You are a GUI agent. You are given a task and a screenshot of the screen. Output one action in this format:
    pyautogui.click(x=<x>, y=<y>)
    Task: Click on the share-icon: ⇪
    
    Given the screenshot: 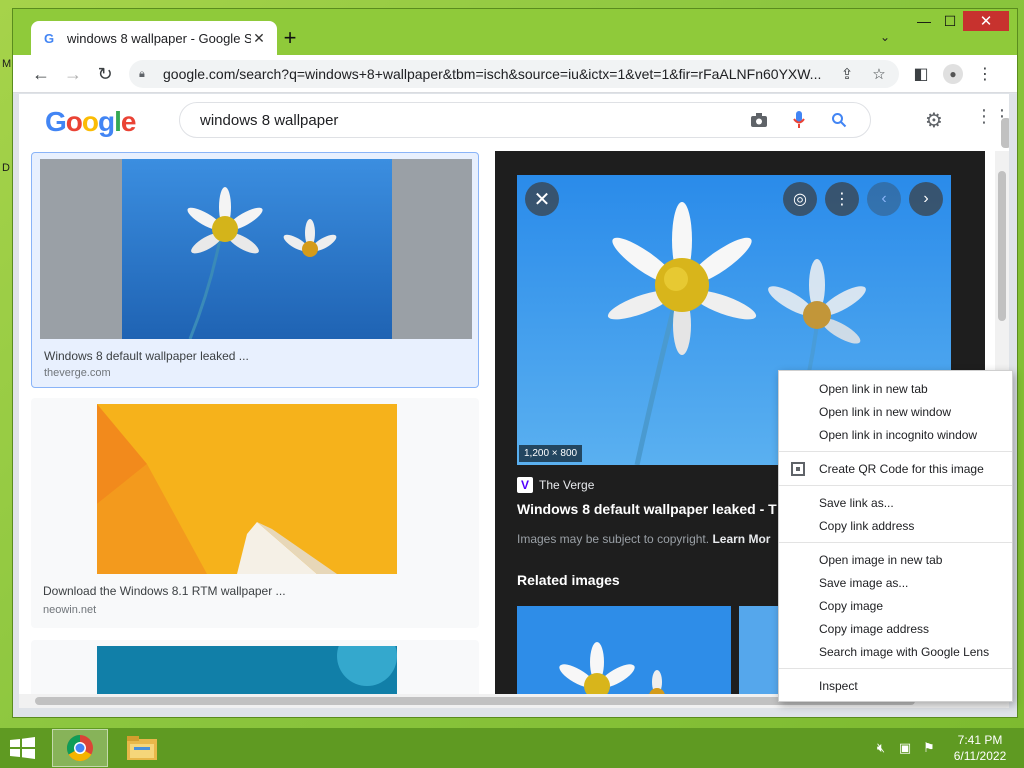 What is the action you would take?
    pyautogui.click(x=847, y=74)
    